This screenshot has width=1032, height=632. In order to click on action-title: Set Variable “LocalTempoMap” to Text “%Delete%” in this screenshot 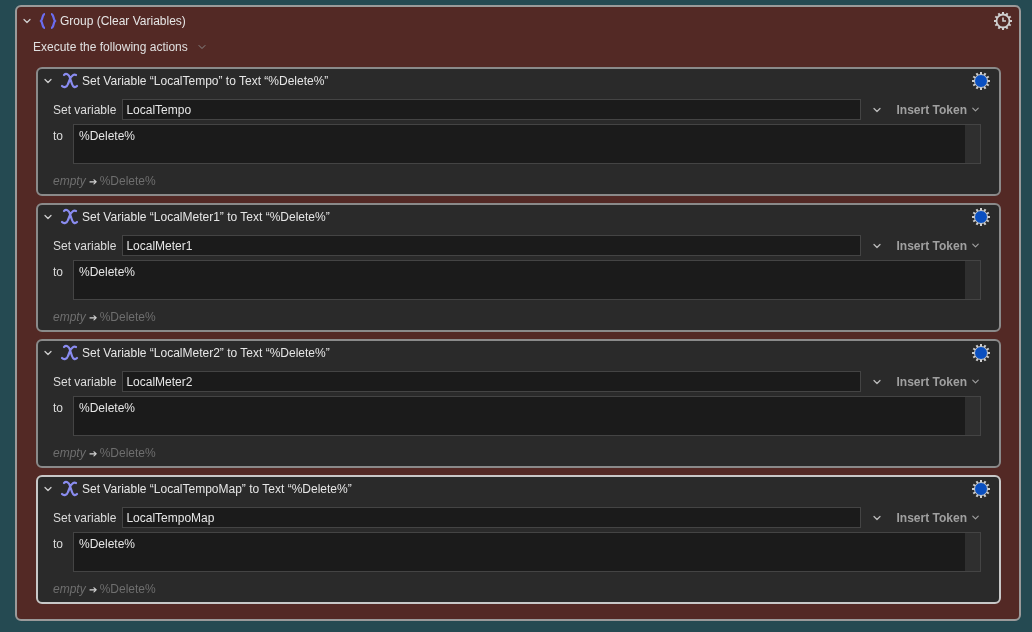, I will do `click(217, 489)`.